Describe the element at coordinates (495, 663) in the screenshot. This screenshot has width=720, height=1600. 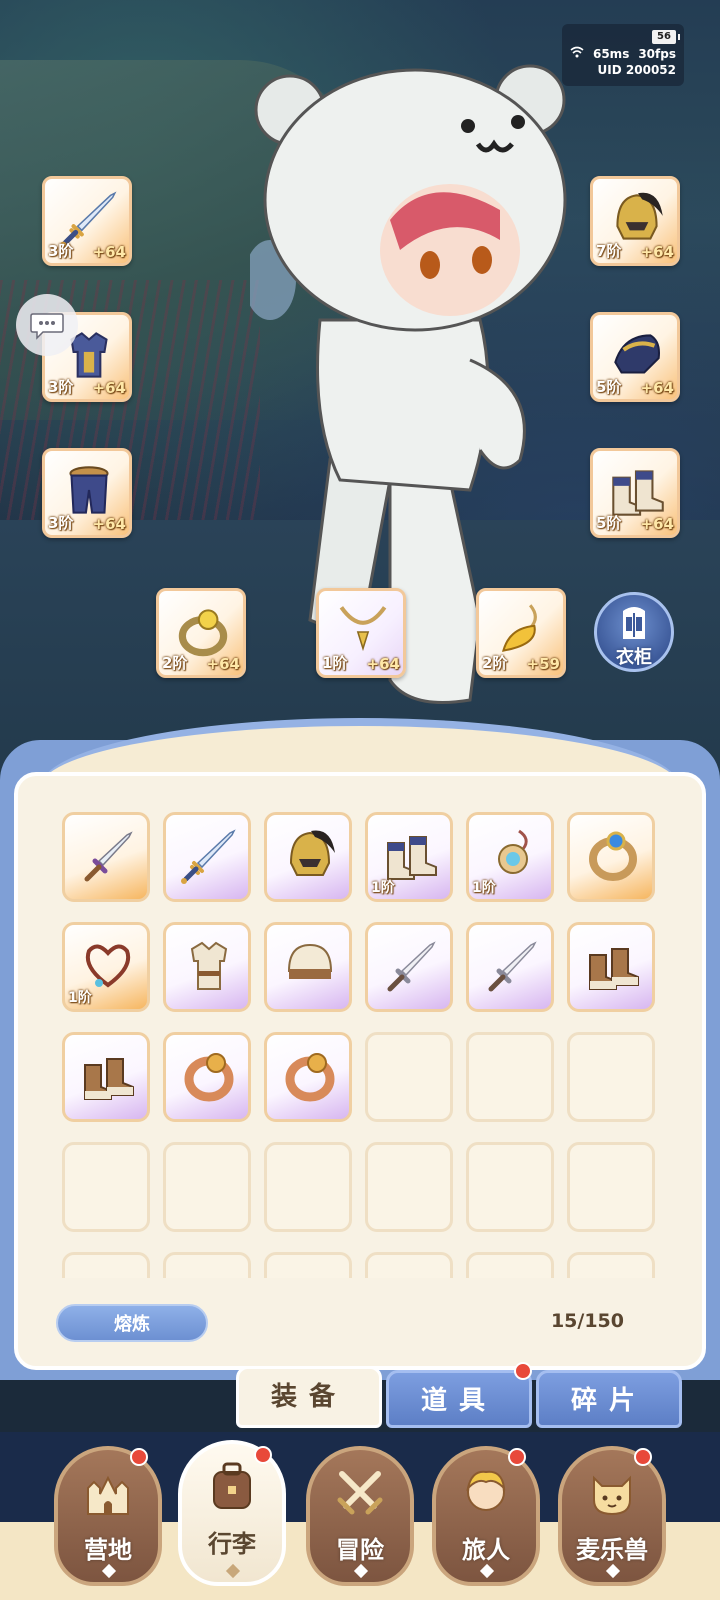
I see `tier-label: 2阶` at that location.